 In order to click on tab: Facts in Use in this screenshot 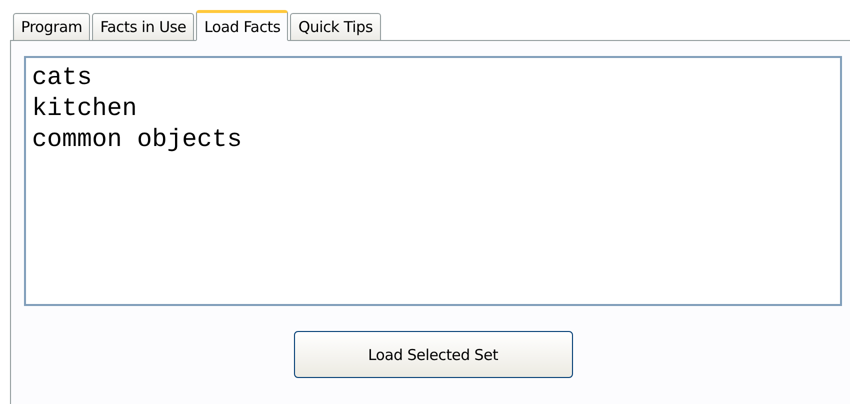, I will do `click(143, 27)`.